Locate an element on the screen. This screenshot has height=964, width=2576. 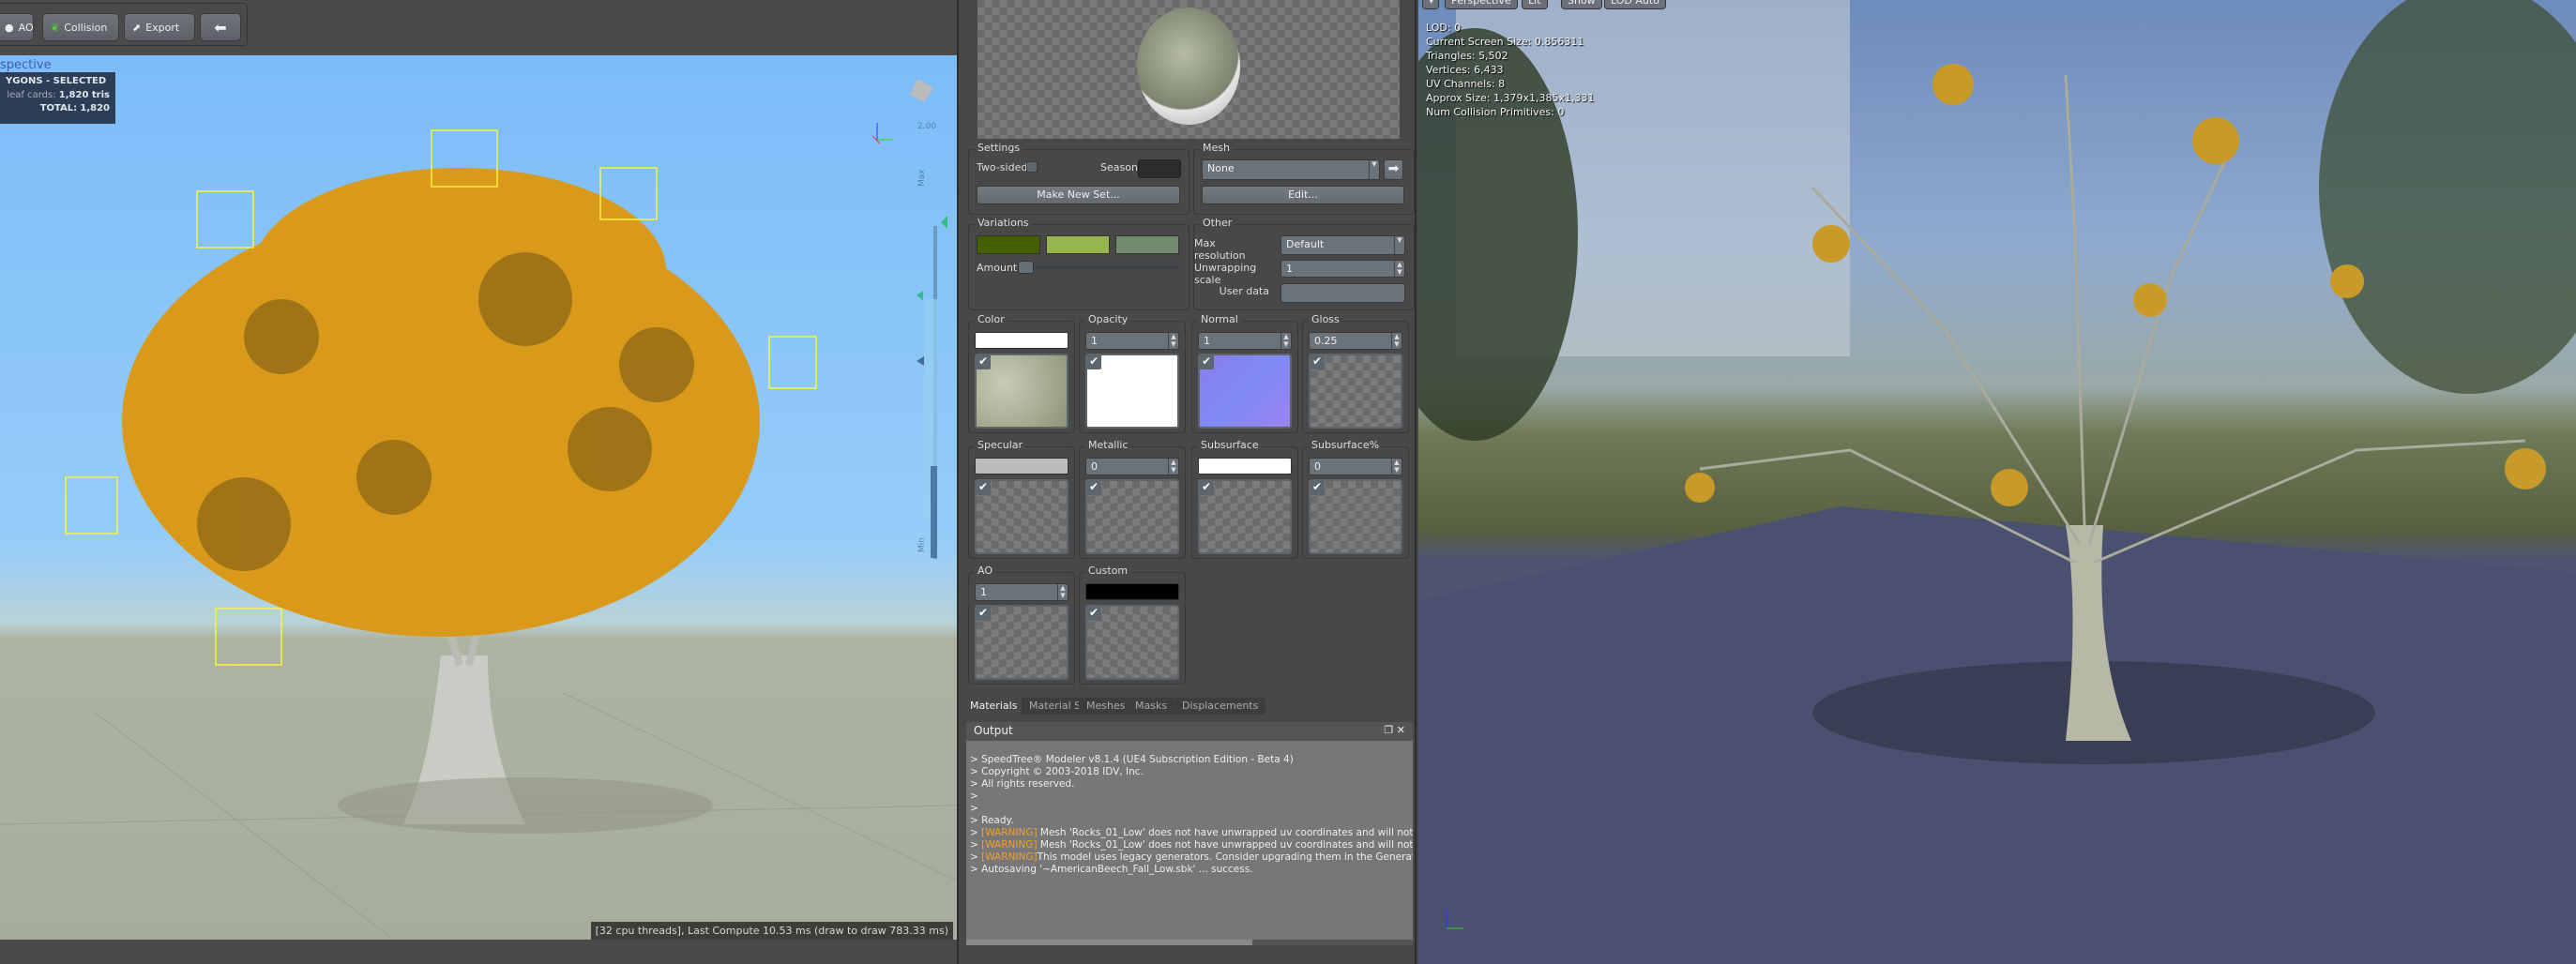
mesh-go-button: ➡ is located at coordinates (1393, 169).